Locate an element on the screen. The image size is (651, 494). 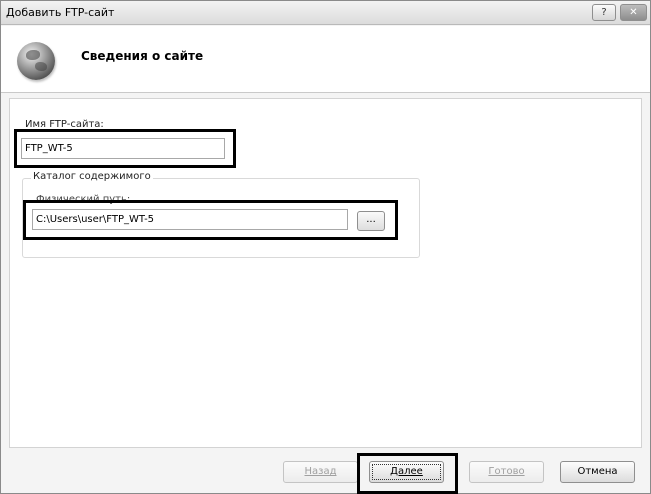
cancel-button: Отмена is located at coordinates (597, 472).